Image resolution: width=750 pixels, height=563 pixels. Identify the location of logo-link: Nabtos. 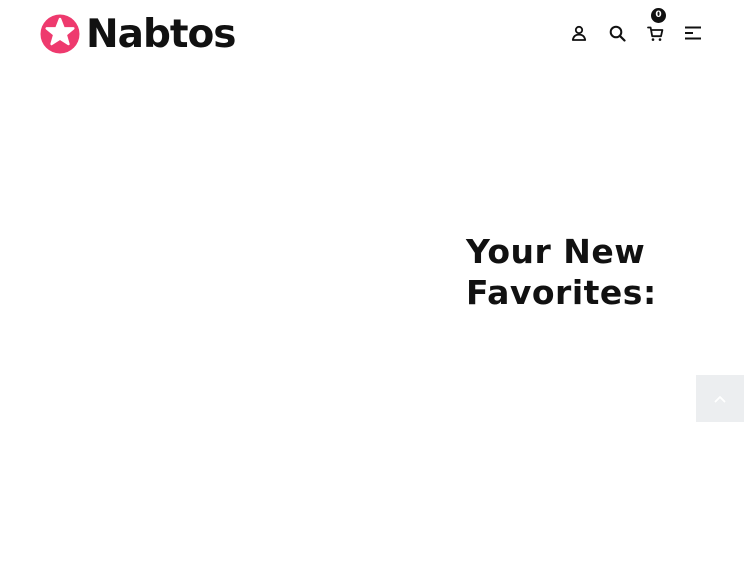
(138, 34).